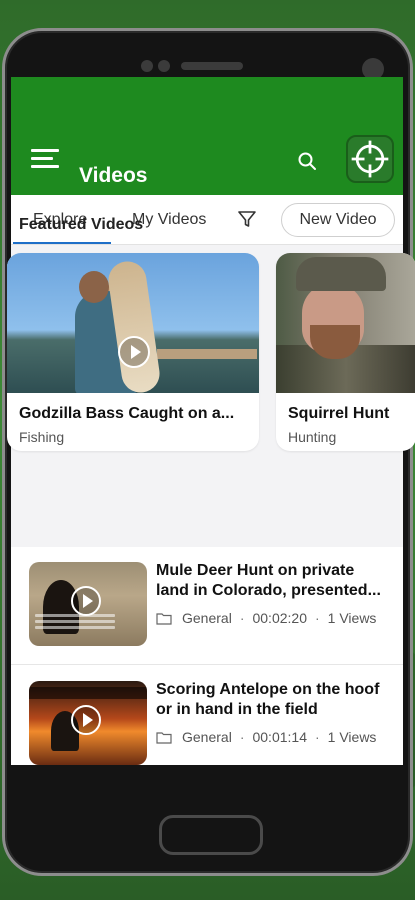 This screenshot has width=415, height=900. Describe the element at coordinates (81, 224) in the screenshot. I see `featured-videos-heading: Featured Videos` at that location.